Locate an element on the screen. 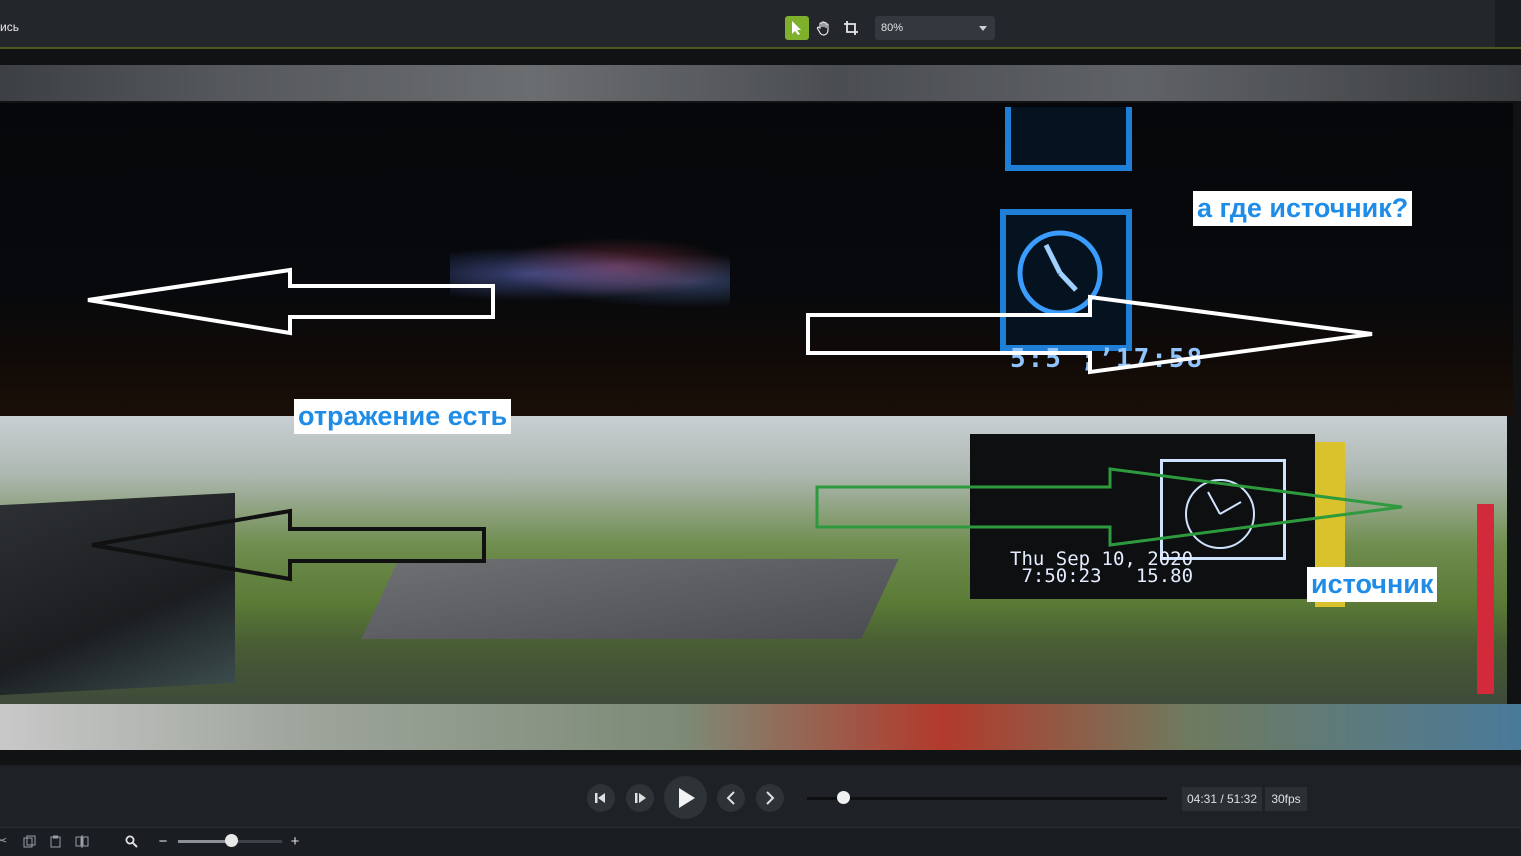 Image resolution: width=1521 pixels, height=856 pixels. play-icon is located at coordinates (686, 797).